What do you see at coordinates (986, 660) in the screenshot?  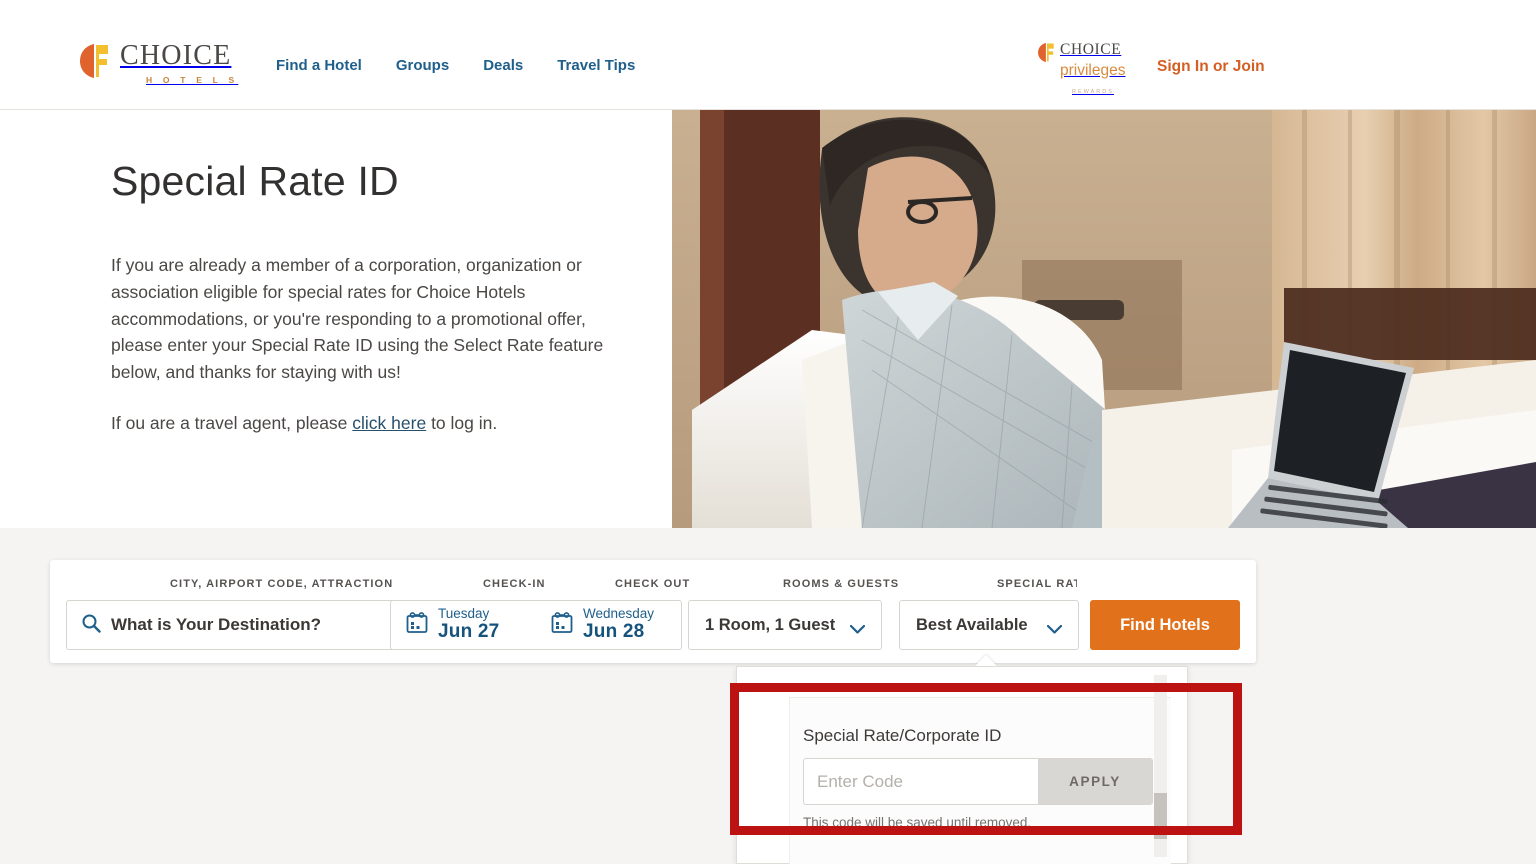 I see `dropdown-pointer-caret` at bounding box center [986, 660].